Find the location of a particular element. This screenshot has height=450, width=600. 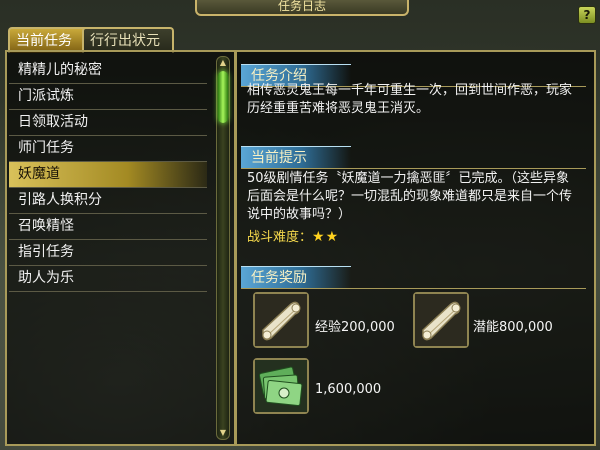

reward-exp-label: 经验200,000 is located at coordinates (355, 327).